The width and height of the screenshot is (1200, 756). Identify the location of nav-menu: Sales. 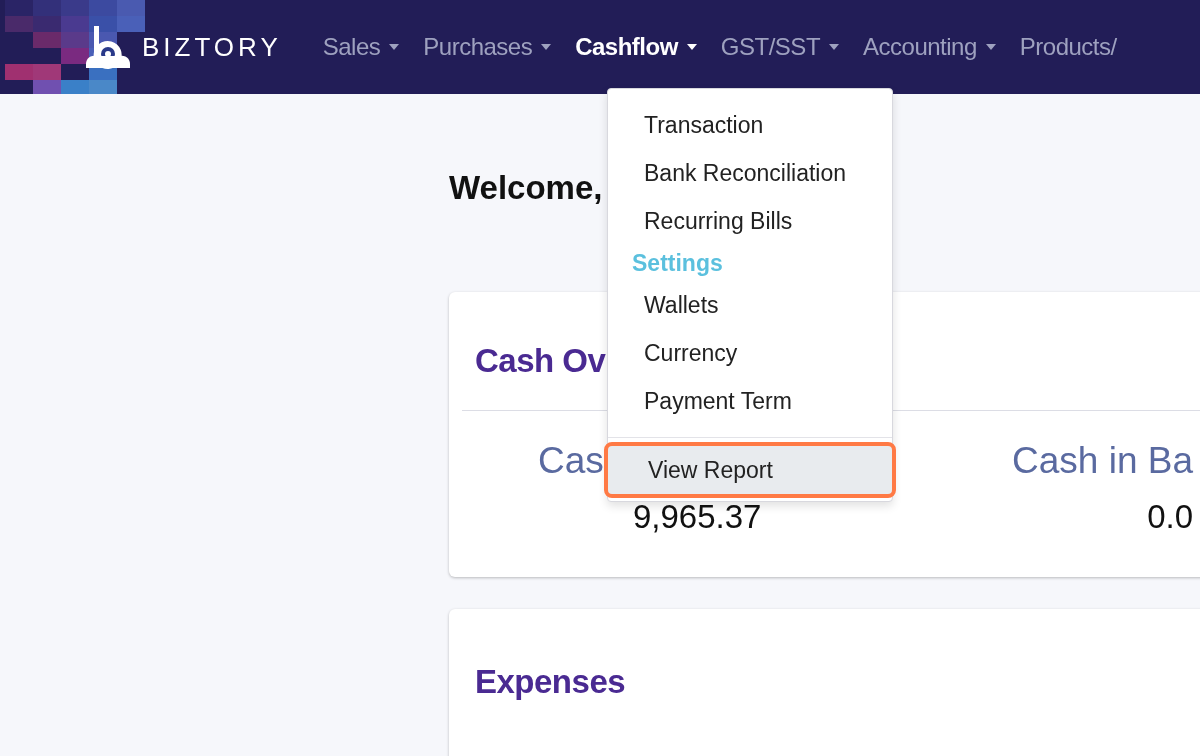
(361, 47).